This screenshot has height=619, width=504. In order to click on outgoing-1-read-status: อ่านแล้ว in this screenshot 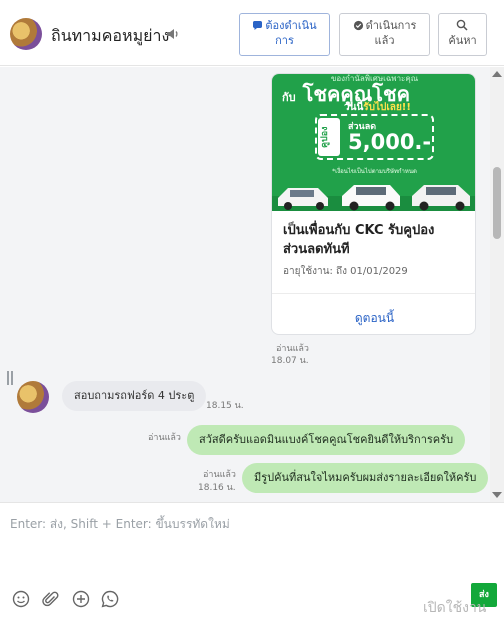, I will do `click(164, 438)`.